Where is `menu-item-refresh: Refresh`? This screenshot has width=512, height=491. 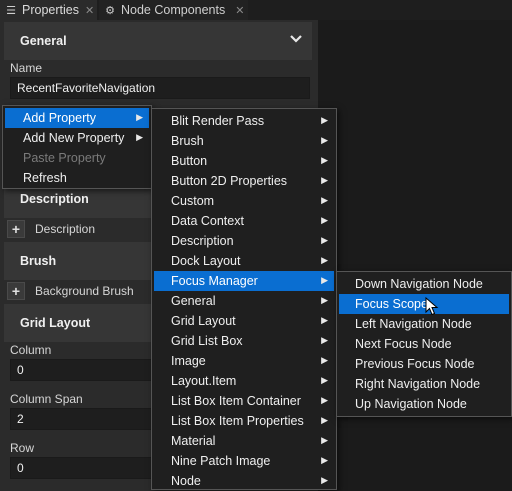
menu-item-refresh: Refresh is located at coordinates (77, 178).